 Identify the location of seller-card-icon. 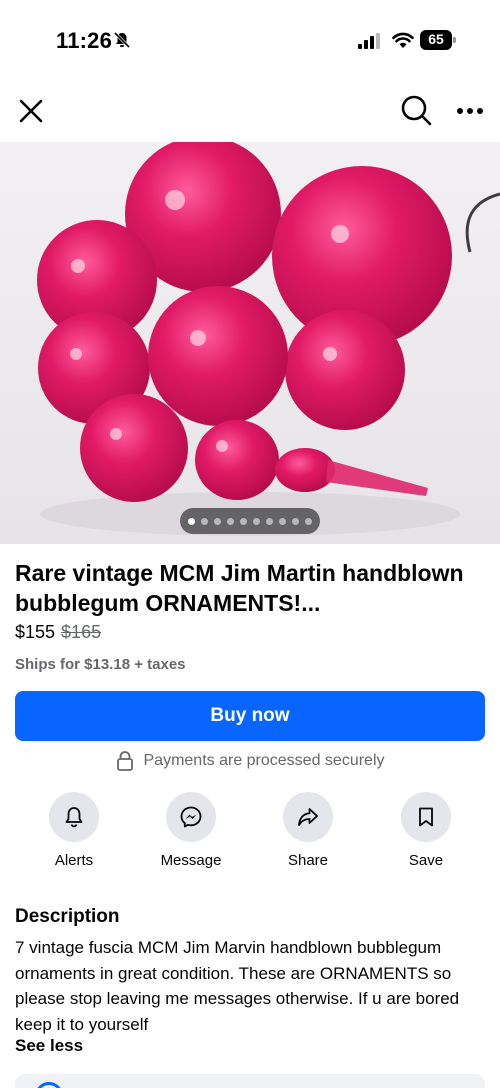
(49, 1085).